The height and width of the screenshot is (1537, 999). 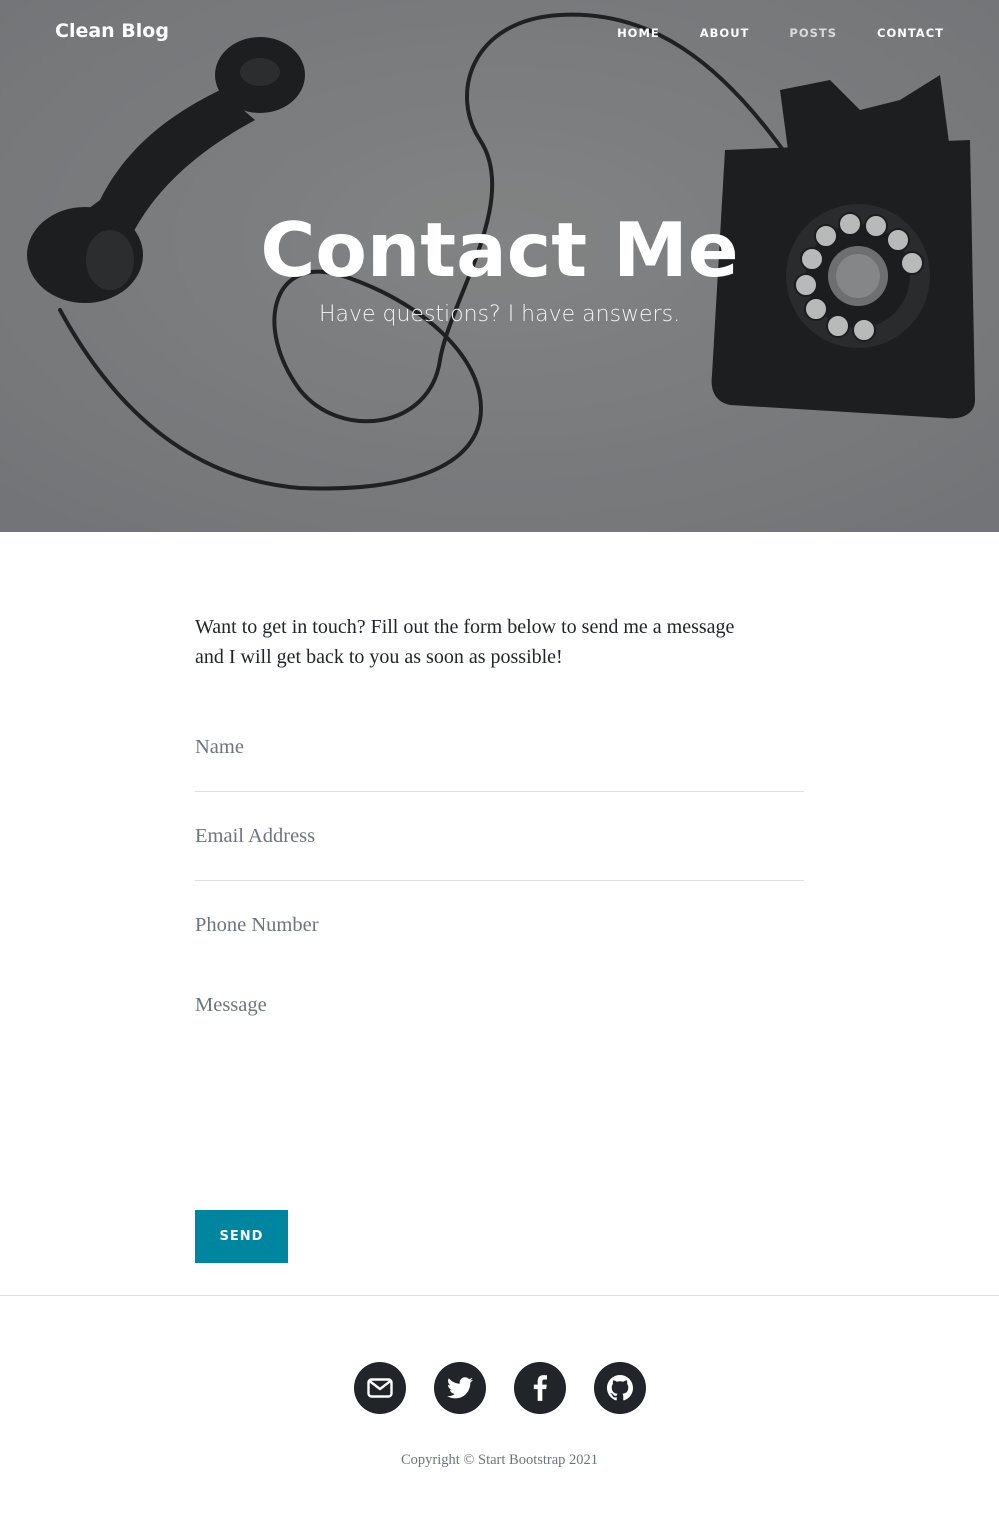 What do you see at coordinates (499, 1069) in the screenshot?
I see `message-textarea` at bounding box center [499, 1069].